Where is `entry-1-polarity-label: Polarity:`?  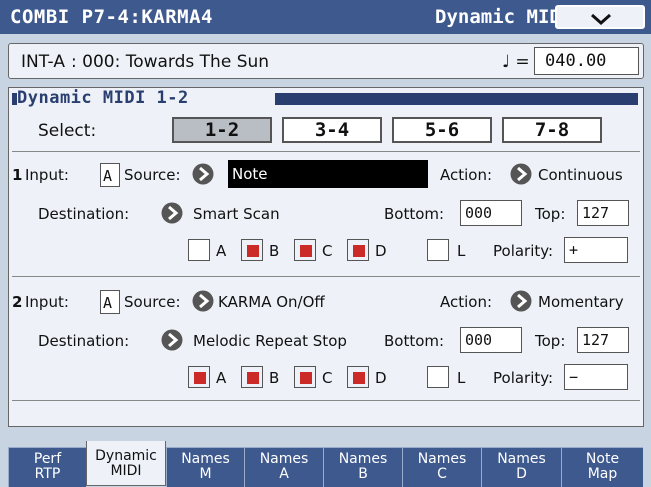
entry-1-polarity-label: Polarity: is located at coordinates (523, 251).